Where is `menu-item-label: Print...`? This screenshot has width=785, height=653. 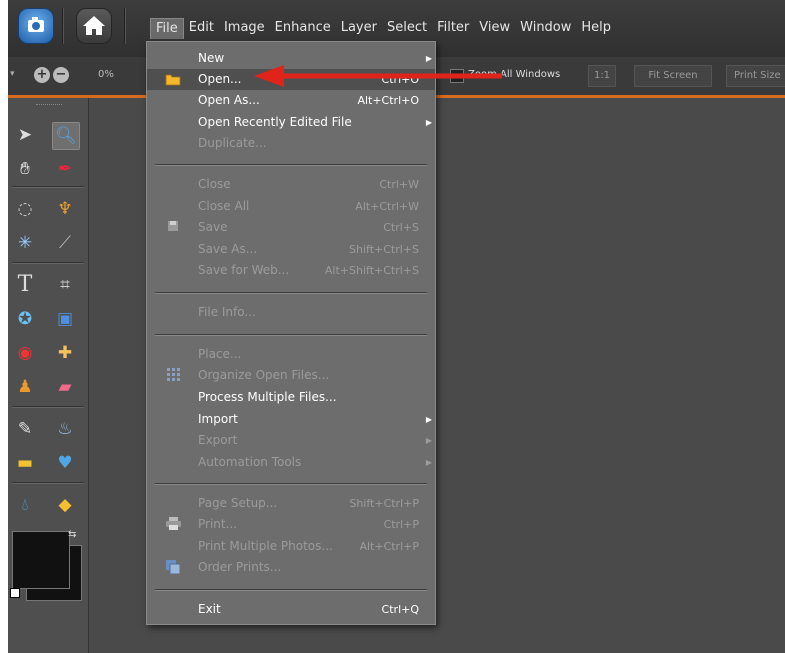 menu-item-label: Print... is located at coordinates (218, 524).